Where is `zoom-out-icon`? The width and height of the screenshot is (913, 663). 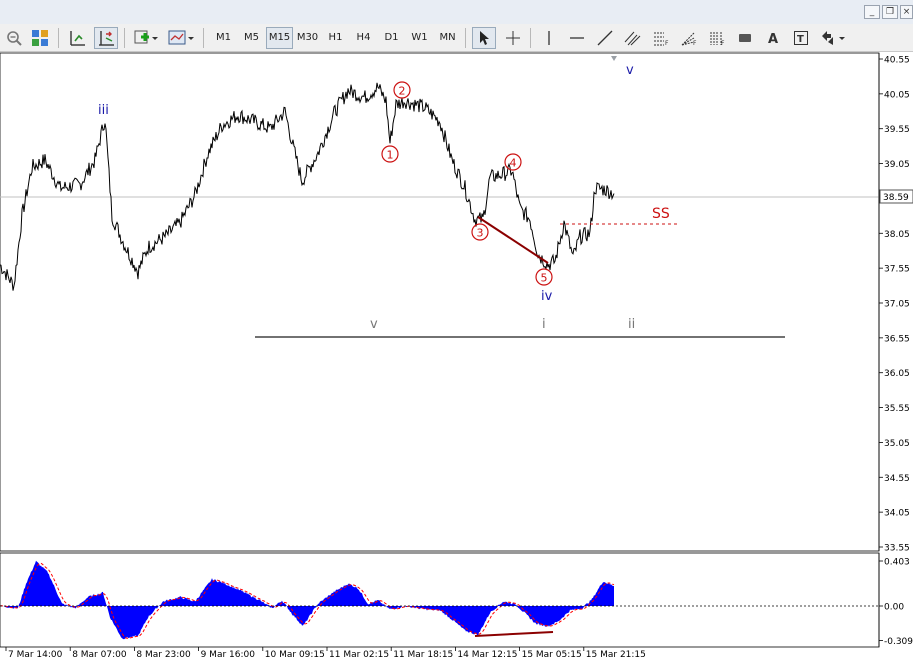
zoom-out-icon is located at coordinates (14, 38).